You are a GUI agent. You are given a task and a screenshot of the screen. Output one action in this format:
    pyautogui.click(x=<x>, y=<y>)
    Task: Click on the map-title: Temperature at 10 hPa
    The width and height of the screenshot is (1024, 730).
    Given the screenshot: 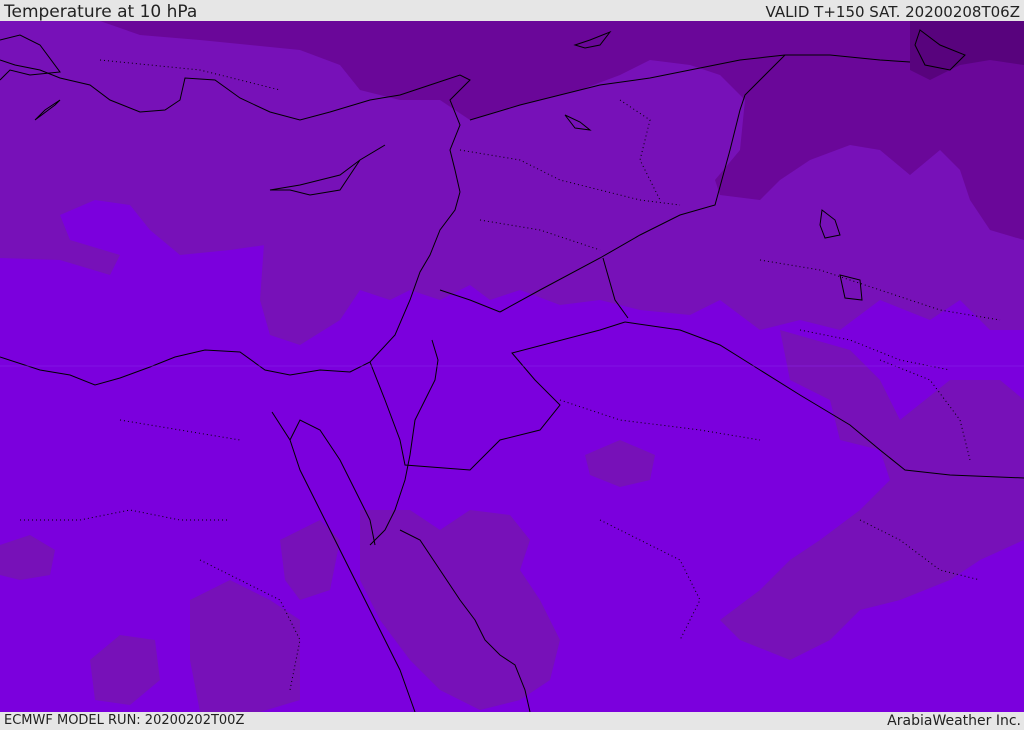 What is the action you would take?
    pyautogui.click(x=101, y=12)
    